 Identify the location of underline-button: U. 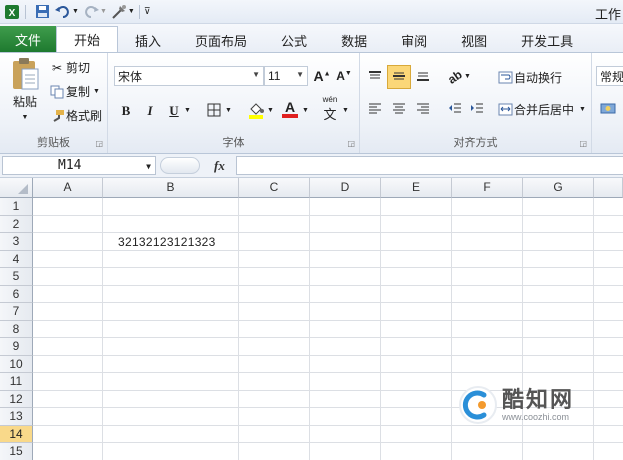
(174, 111).